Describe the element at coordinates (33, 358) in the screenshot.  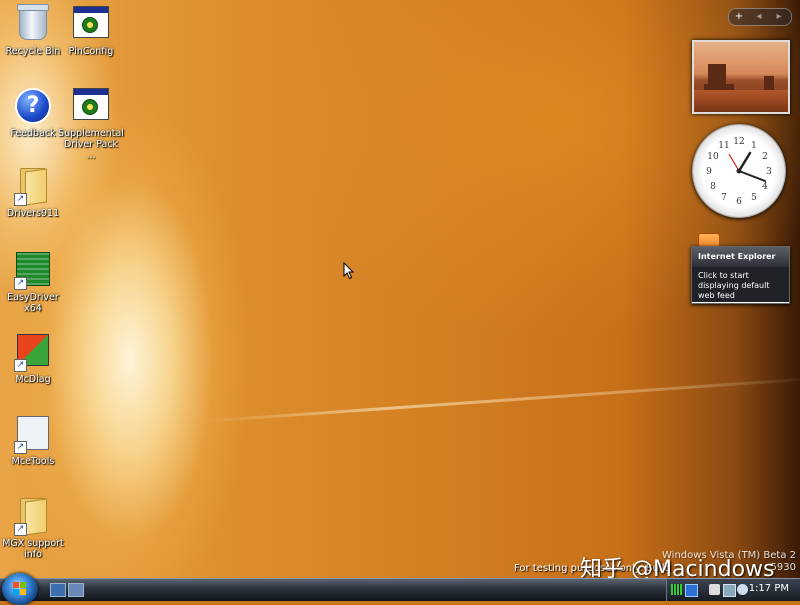
I see `desktop-icon-mcdiag: ↗ McDiag` at that location.